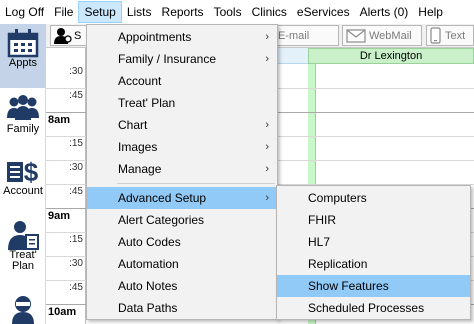 This screenshot has height=324, width=474. Describe the element at coordinates (430, 12) in the screenshot. I see `menu-help: Help` at that location.